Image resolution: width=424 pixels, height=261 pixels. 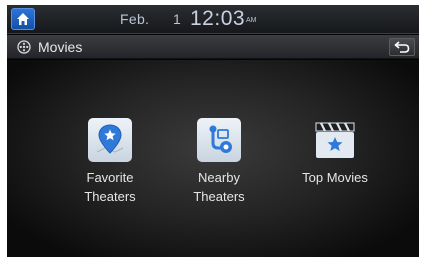 I want to click on status-bar: Feb. 1 12:03 AM, so click(x=213, y=19).